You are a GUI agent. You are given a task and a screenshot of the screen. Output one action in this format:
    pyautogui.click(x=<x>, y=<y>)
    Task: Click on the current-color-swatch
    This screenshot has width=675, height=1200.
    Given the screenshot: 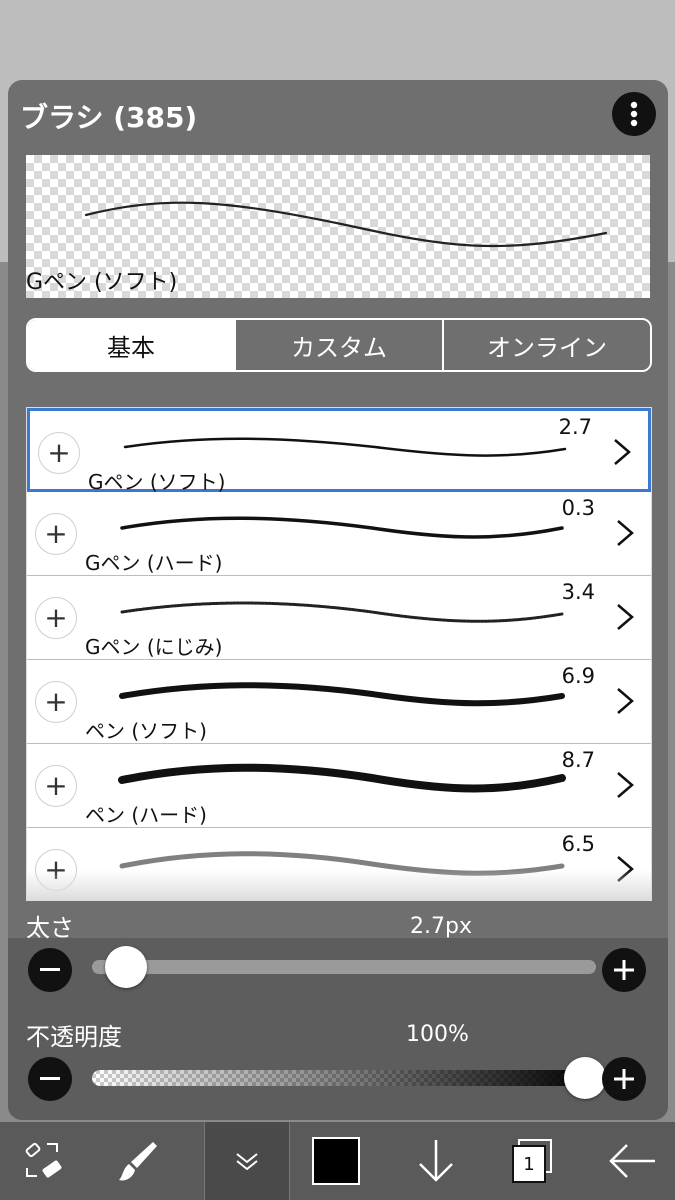 What is the action you would take?
    pyautogui.click(x=336, y=1161)
    